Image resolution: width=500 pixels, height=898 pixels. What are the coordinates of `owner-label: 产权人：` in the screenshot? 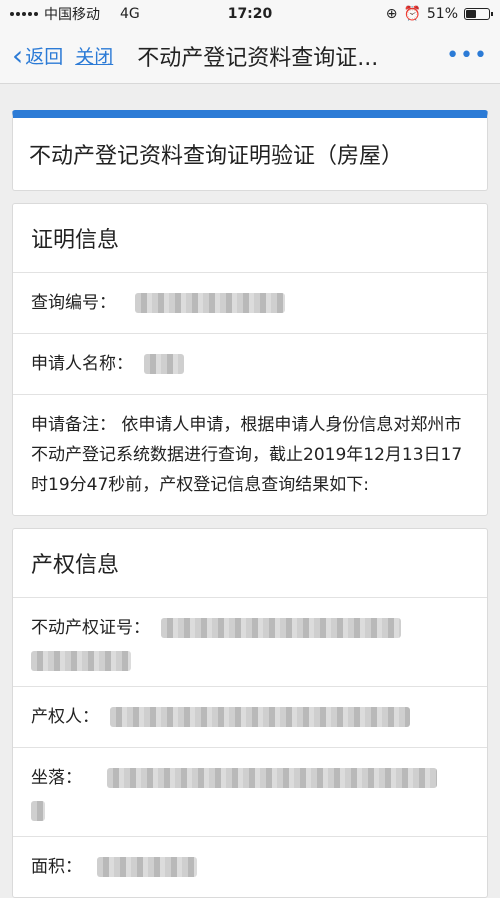 It's located at (65, 717).